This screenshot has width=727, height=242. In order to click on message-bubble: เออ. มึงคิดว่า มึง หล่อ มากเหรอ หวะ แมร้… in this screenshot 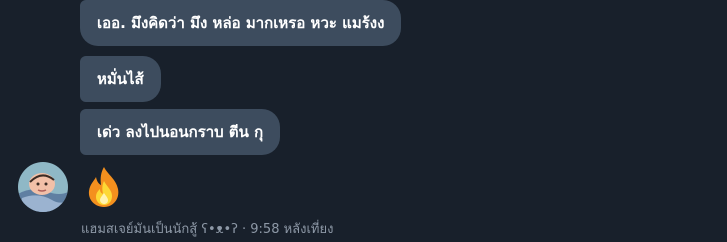, I will do `click(241, 23)`.